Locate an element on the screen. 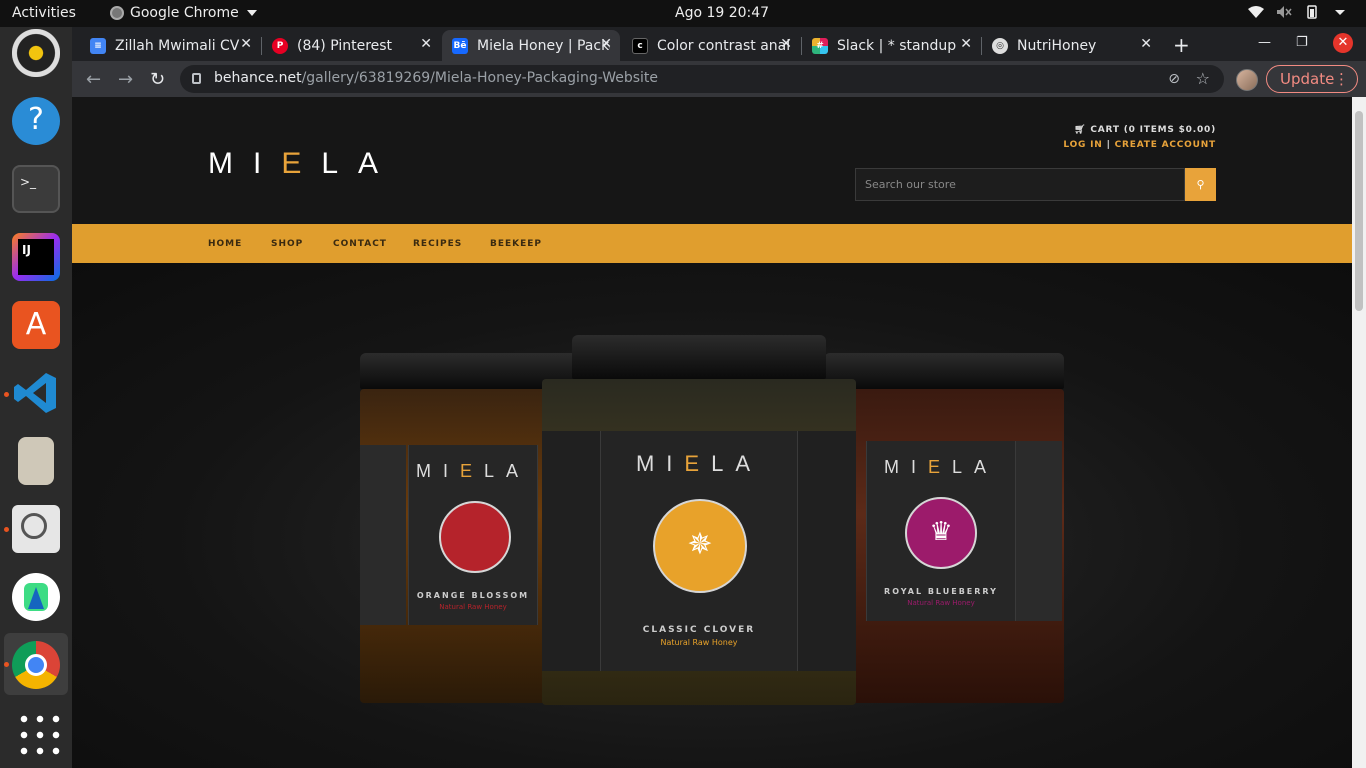  classic-clover-emblem: ✵ is located at coordinates (700, 546).